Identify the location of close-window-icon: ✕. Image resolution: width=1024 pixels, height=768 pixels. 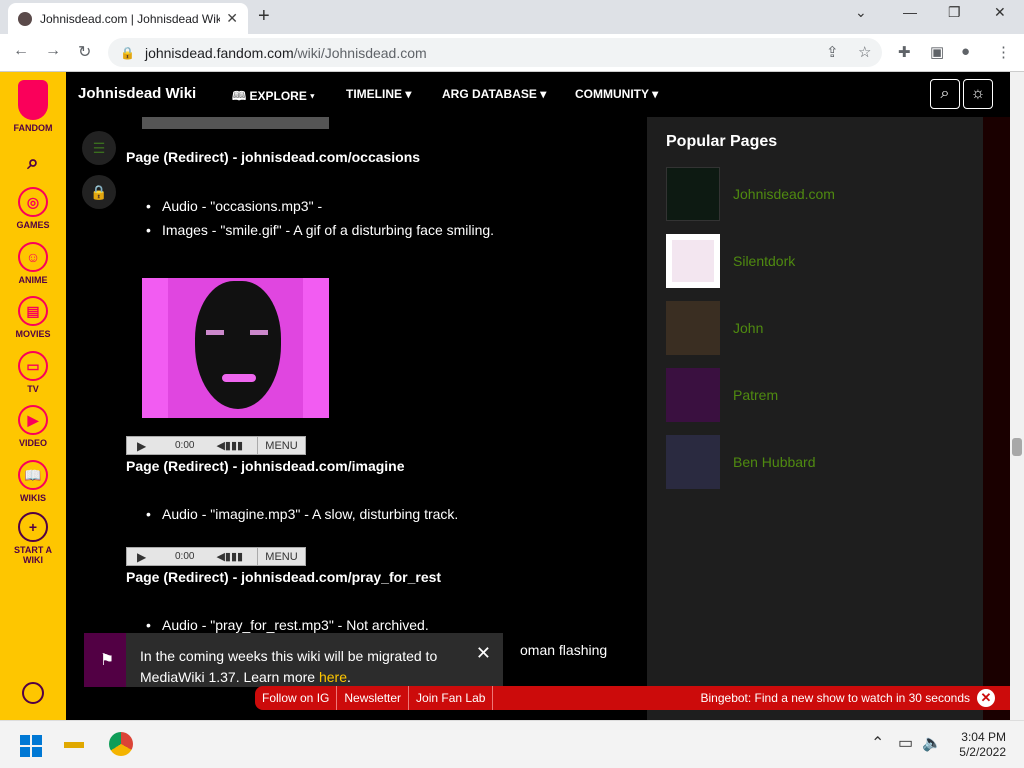
(1000, 12).